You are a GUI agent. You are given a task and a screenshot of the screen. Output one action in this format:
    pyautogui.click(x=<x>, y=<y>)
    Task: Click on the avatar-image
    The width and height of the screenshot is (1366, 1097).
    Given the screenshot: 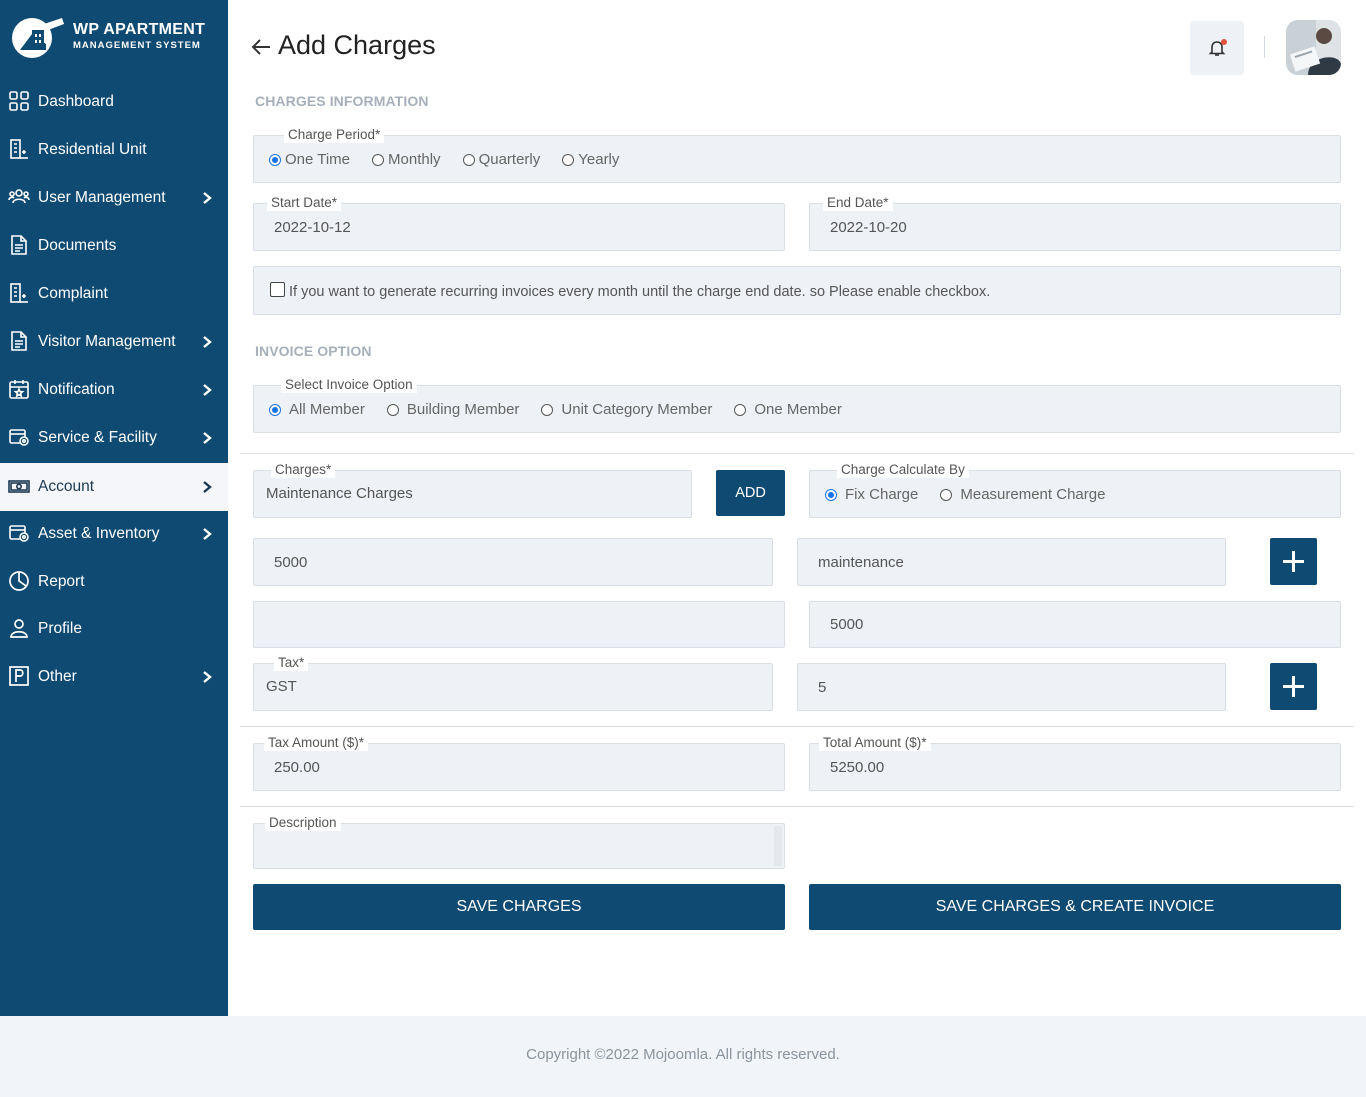 What is the action you would take?
    pyautogui.click(x=1313, y=47)
    